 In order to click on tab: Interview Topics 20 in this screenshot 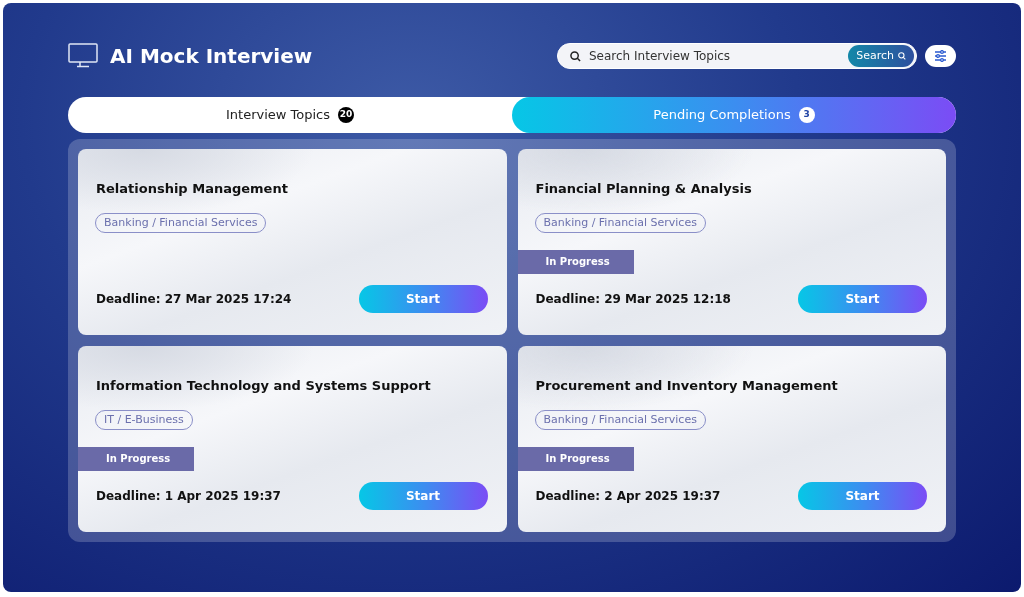, I will do `click(290, 115)`.